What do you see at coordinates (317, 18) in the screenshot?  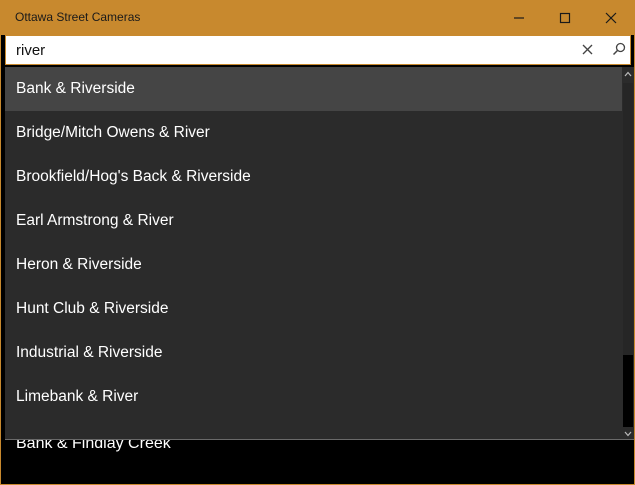 I see `title-bar: Ottawa Street Cameras` at bounding box center [317, 18].